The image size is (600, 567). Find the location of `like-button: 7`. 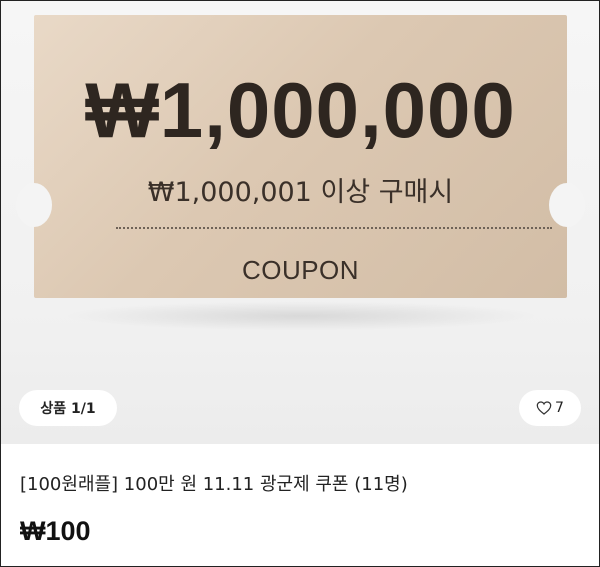

like-button: 7 is located at coordinates (550, 408).